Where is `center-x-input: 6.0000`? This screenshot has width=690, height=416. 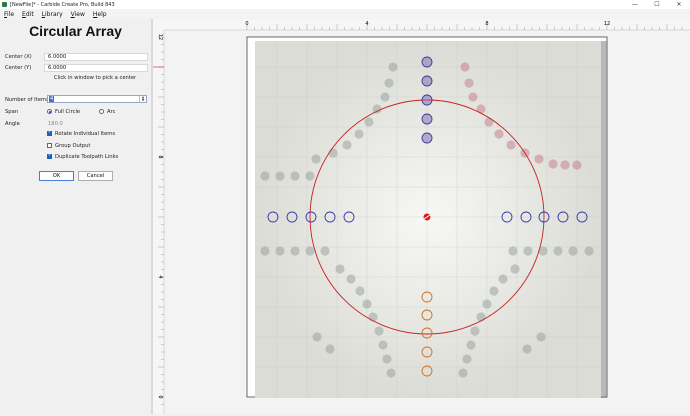 center-x-input: 6.0000 is located at coordinates (96, 57).